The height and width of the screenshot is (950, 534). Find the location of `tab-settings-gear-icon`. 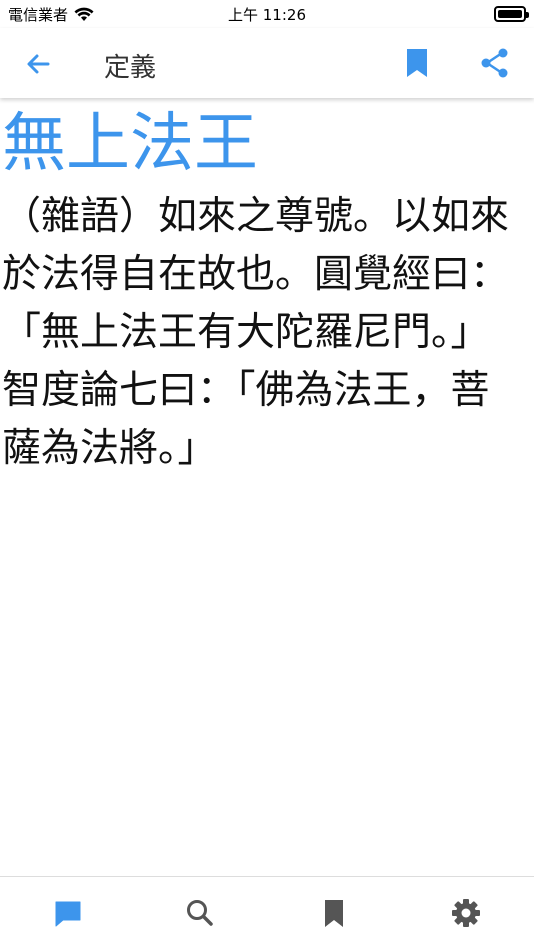

tab-settings-gear-icon is located at coordinates (466, 913).